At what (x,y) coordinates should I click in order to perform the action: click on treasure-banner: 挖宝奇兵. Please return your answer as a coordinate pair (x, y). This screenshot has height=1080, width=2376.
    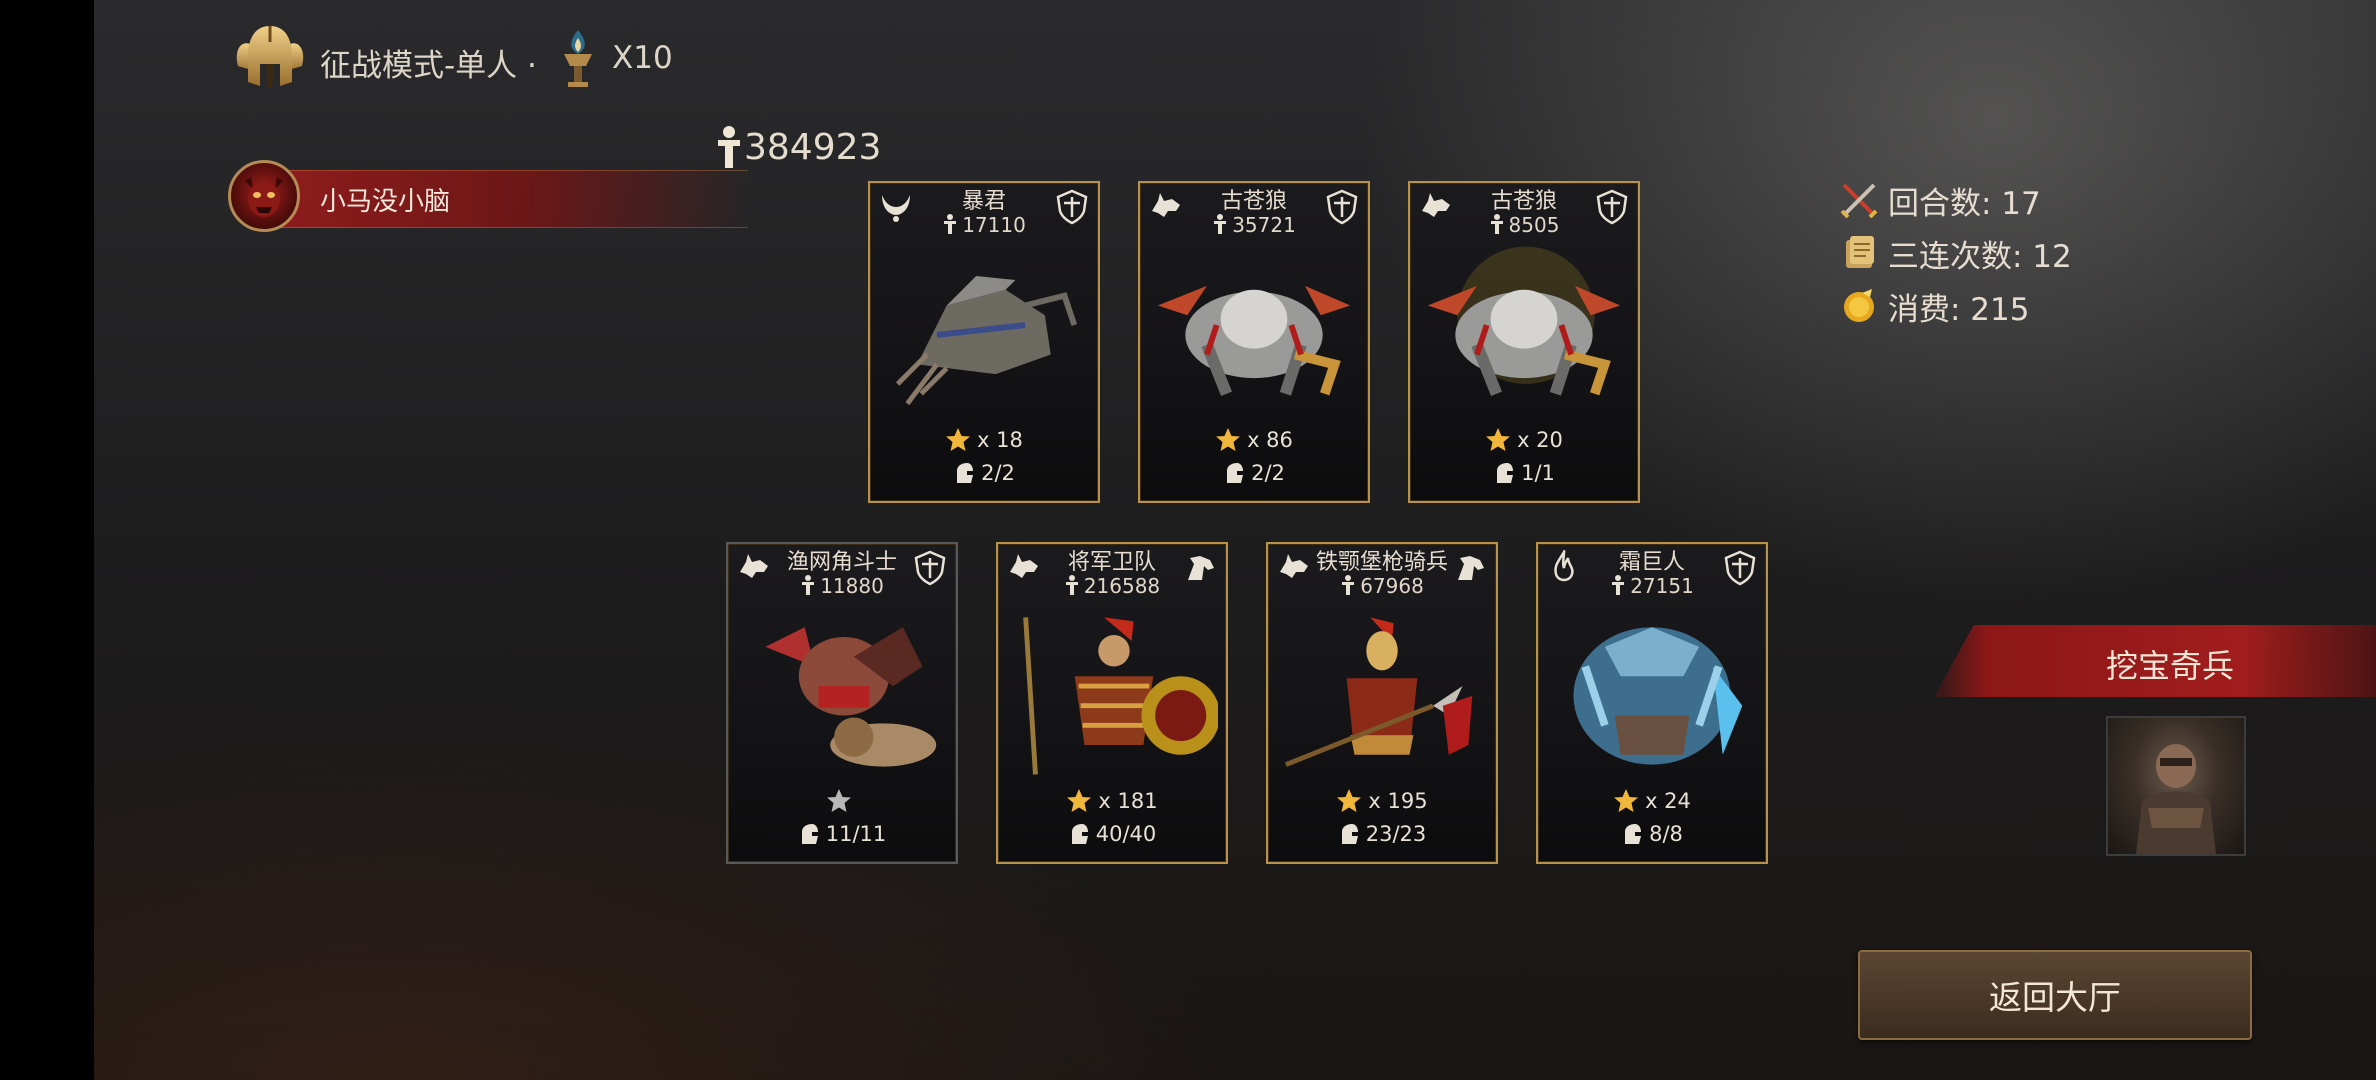
    Looking at the image, I should click on (2155, 661).